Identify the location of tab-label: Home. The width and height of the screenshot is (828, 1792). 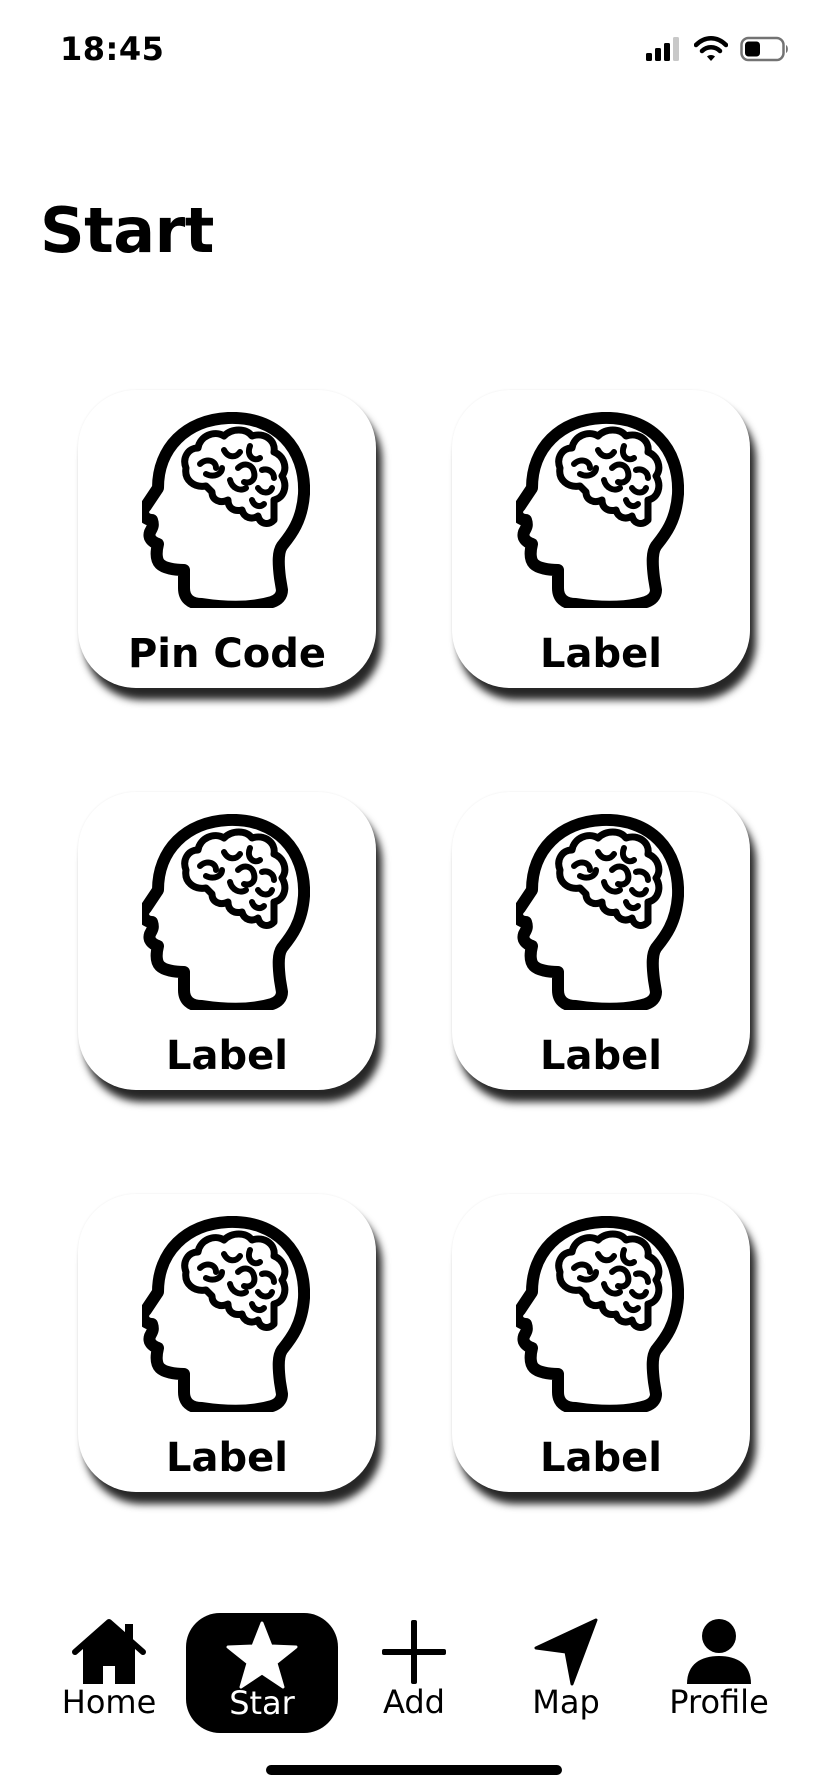
(109, 1702).